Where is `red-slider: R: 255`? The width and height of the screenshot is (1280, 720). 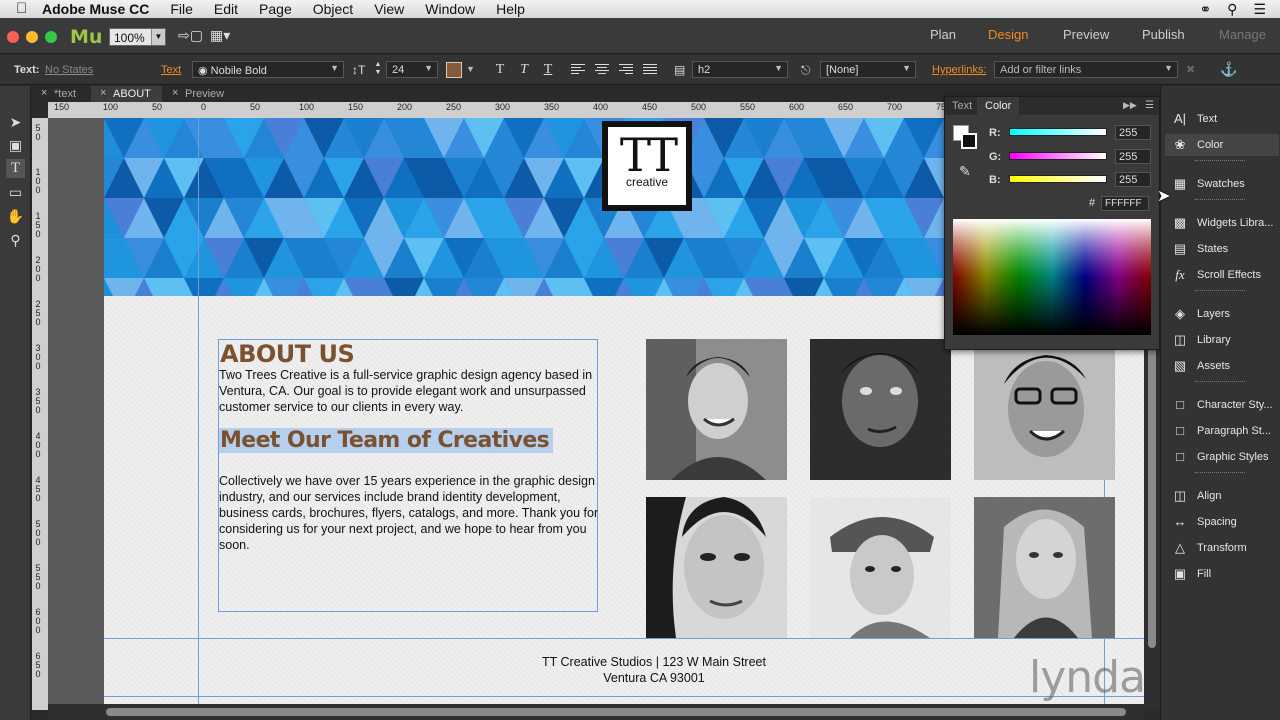 red-slider: R: 255 is located at coordinates (1073, 133).